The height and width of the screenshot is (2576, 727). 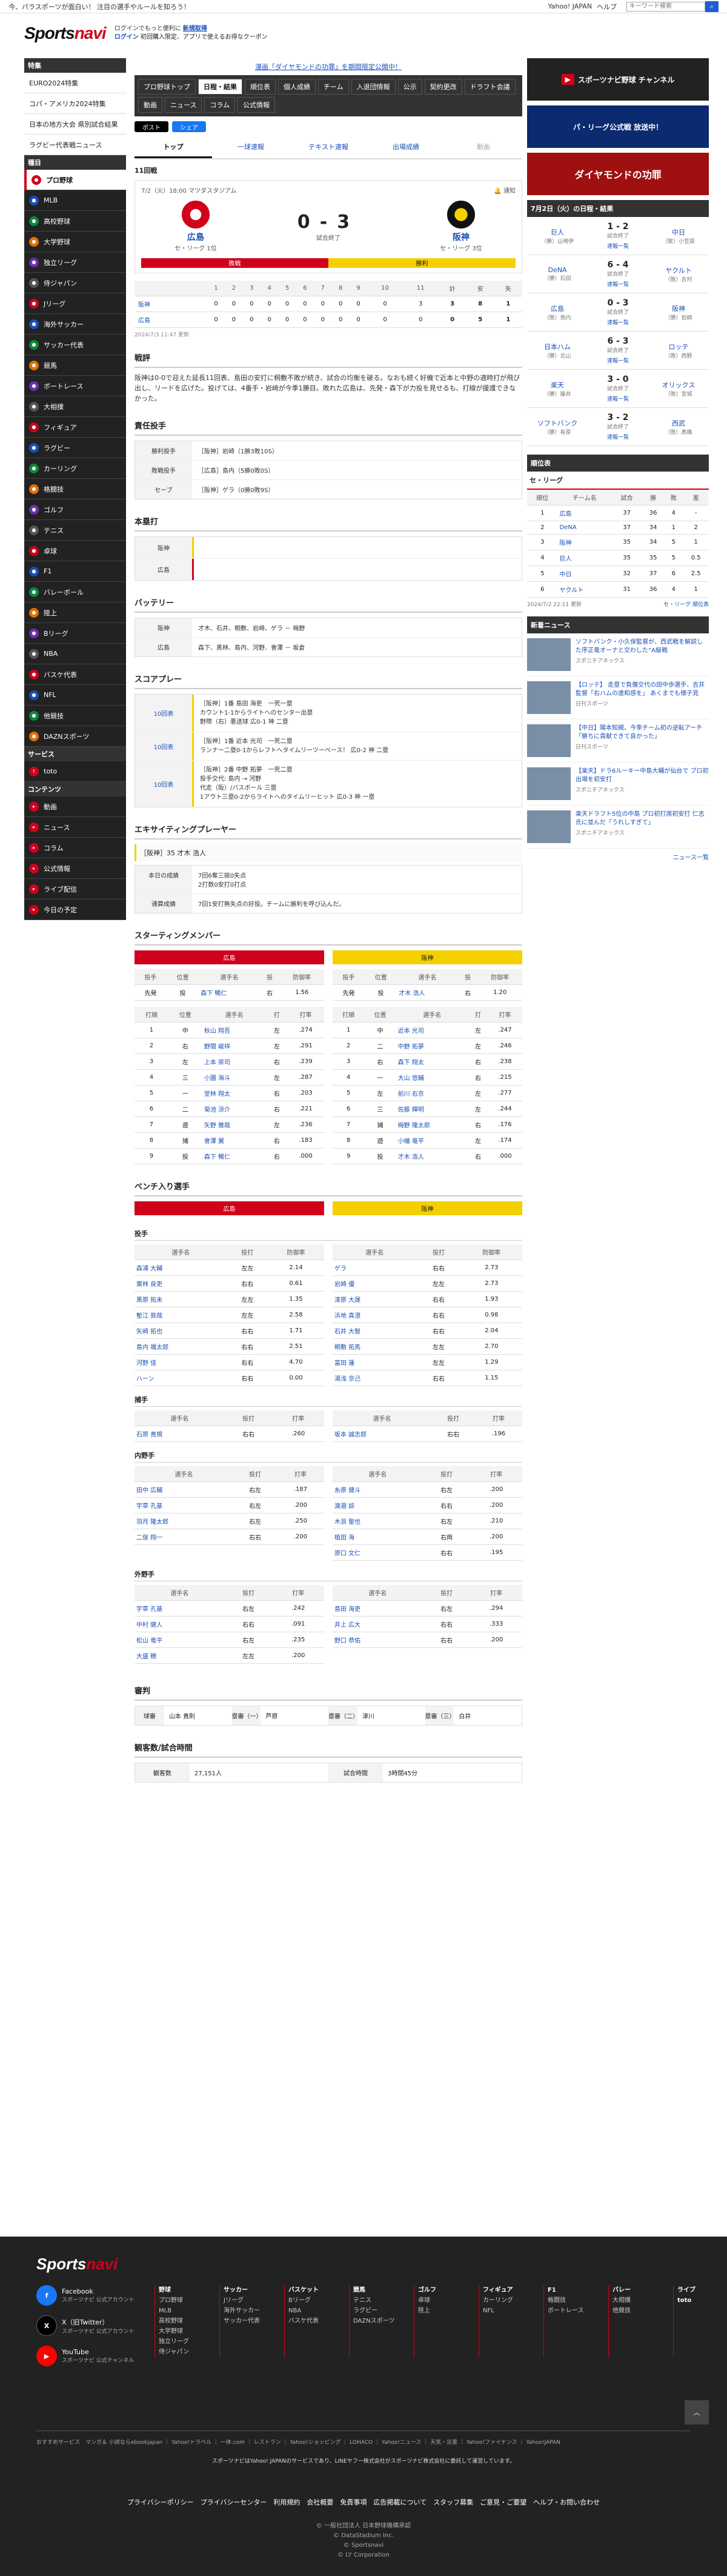 What do you see at coordinates (229, 1315) in the screenshot?
I see `player-row: 塹江 敦哉 左左 2.58` at bounding box center [229, 1315].